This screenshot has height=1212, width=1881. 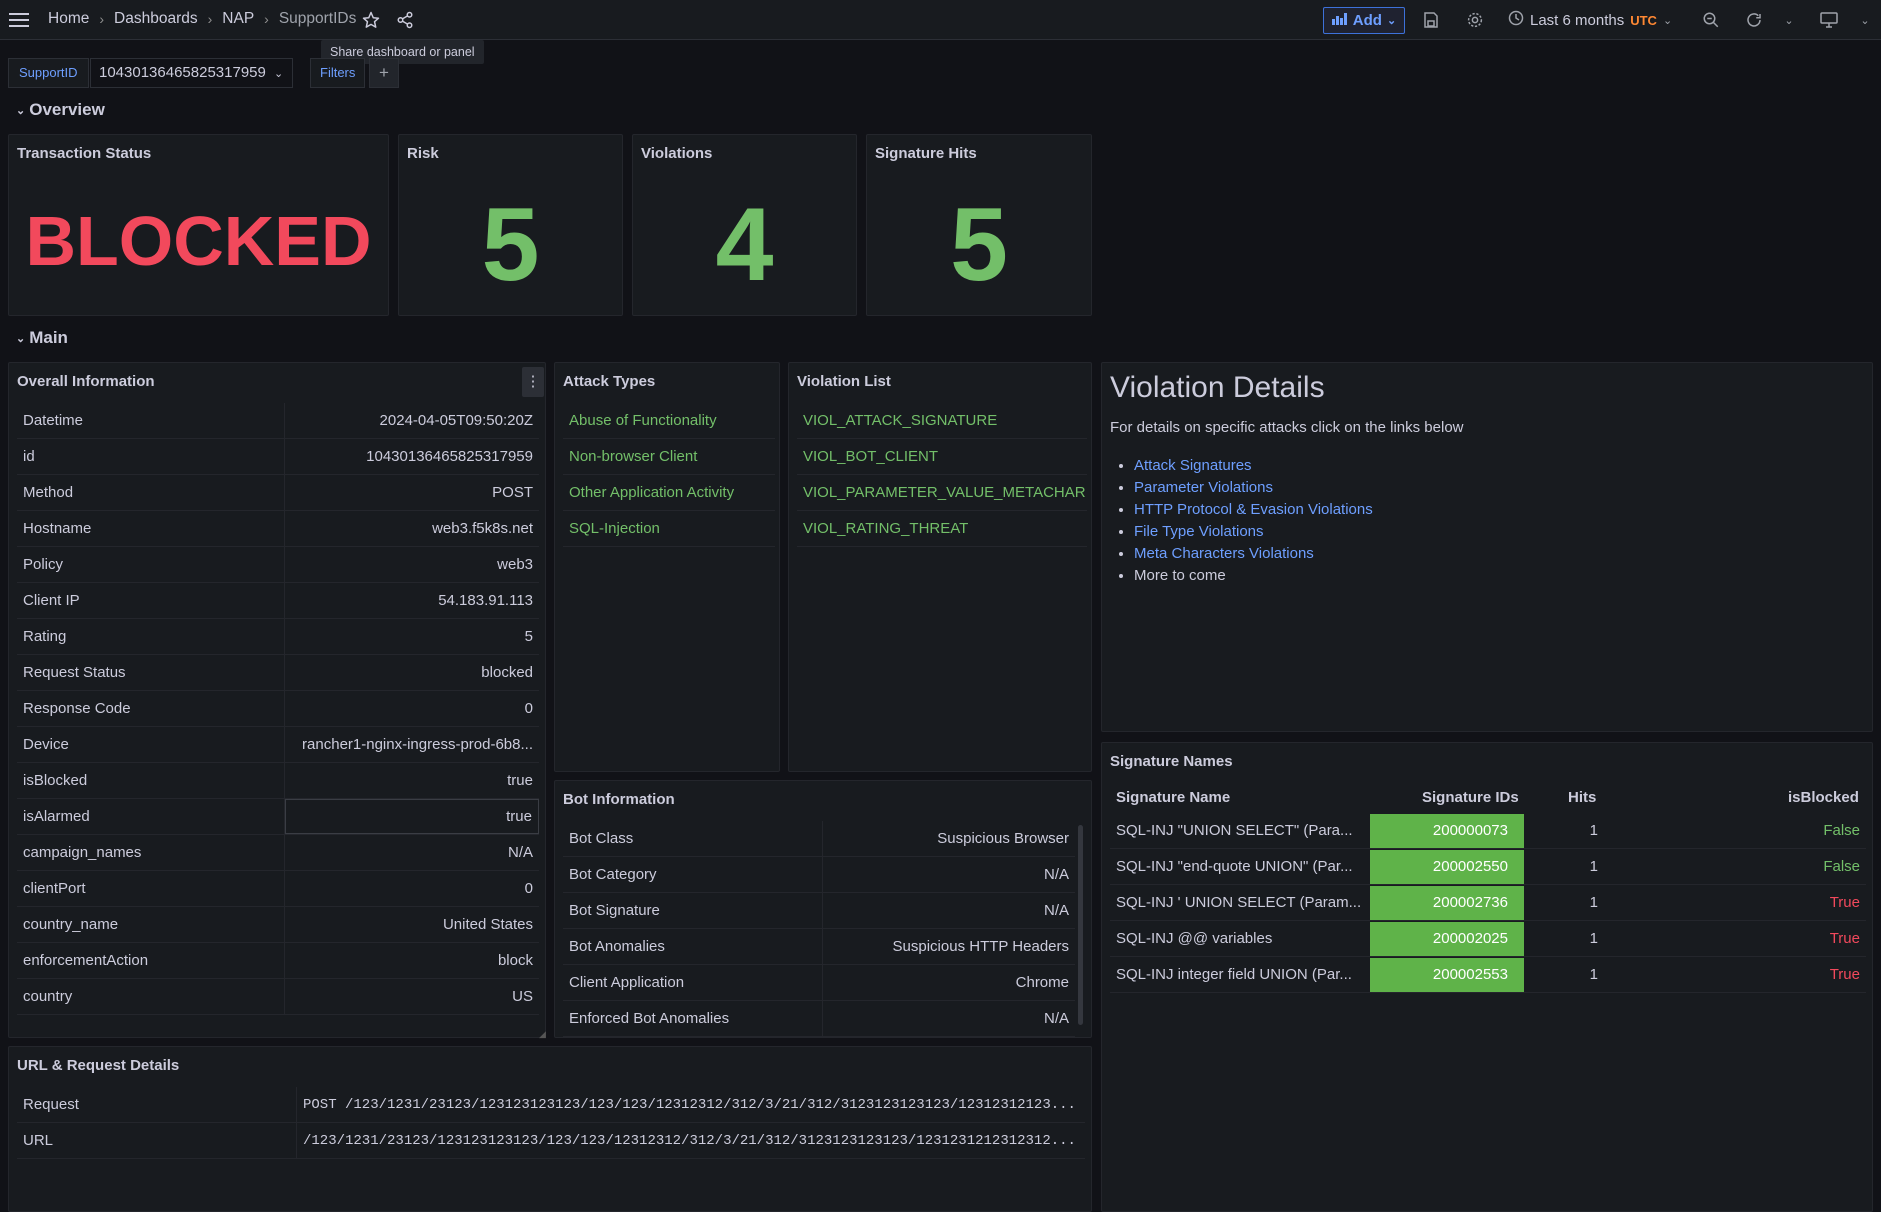 What do you see at coordinates (1080, 925) in the screenshot?
I see `scrollbar` at bounding box center [1080, 925].